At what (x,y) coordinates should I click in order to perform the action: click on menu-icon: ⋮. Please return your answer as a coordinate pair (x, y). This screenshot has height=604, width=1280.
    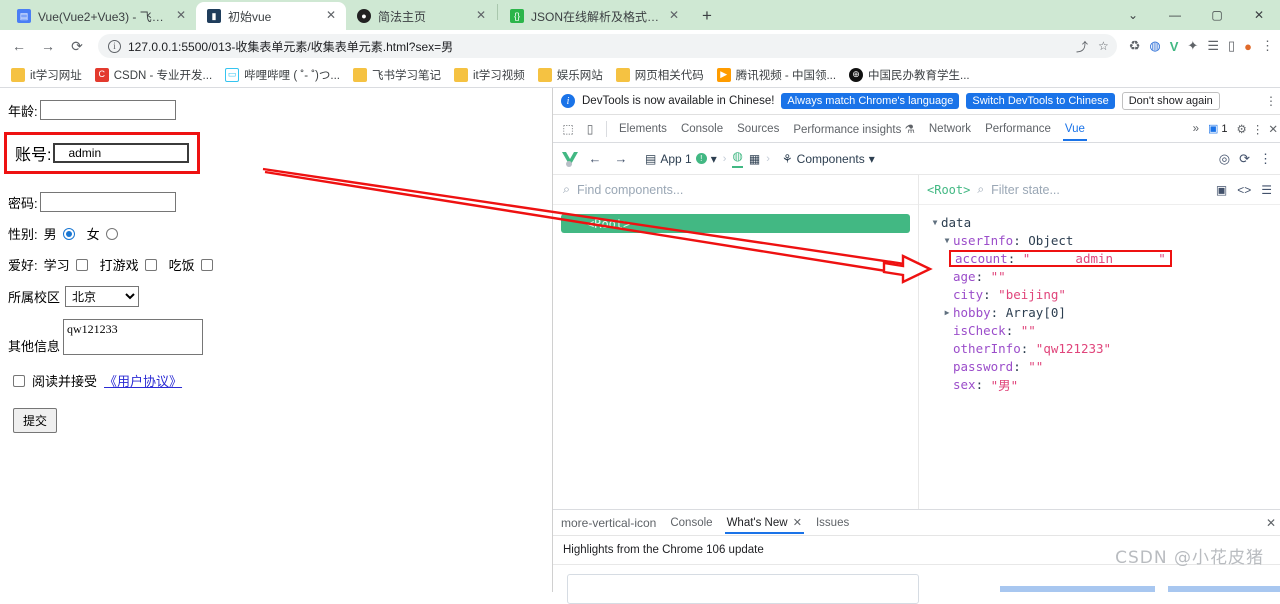
    Looking at the image, I should click on (1267, 46).